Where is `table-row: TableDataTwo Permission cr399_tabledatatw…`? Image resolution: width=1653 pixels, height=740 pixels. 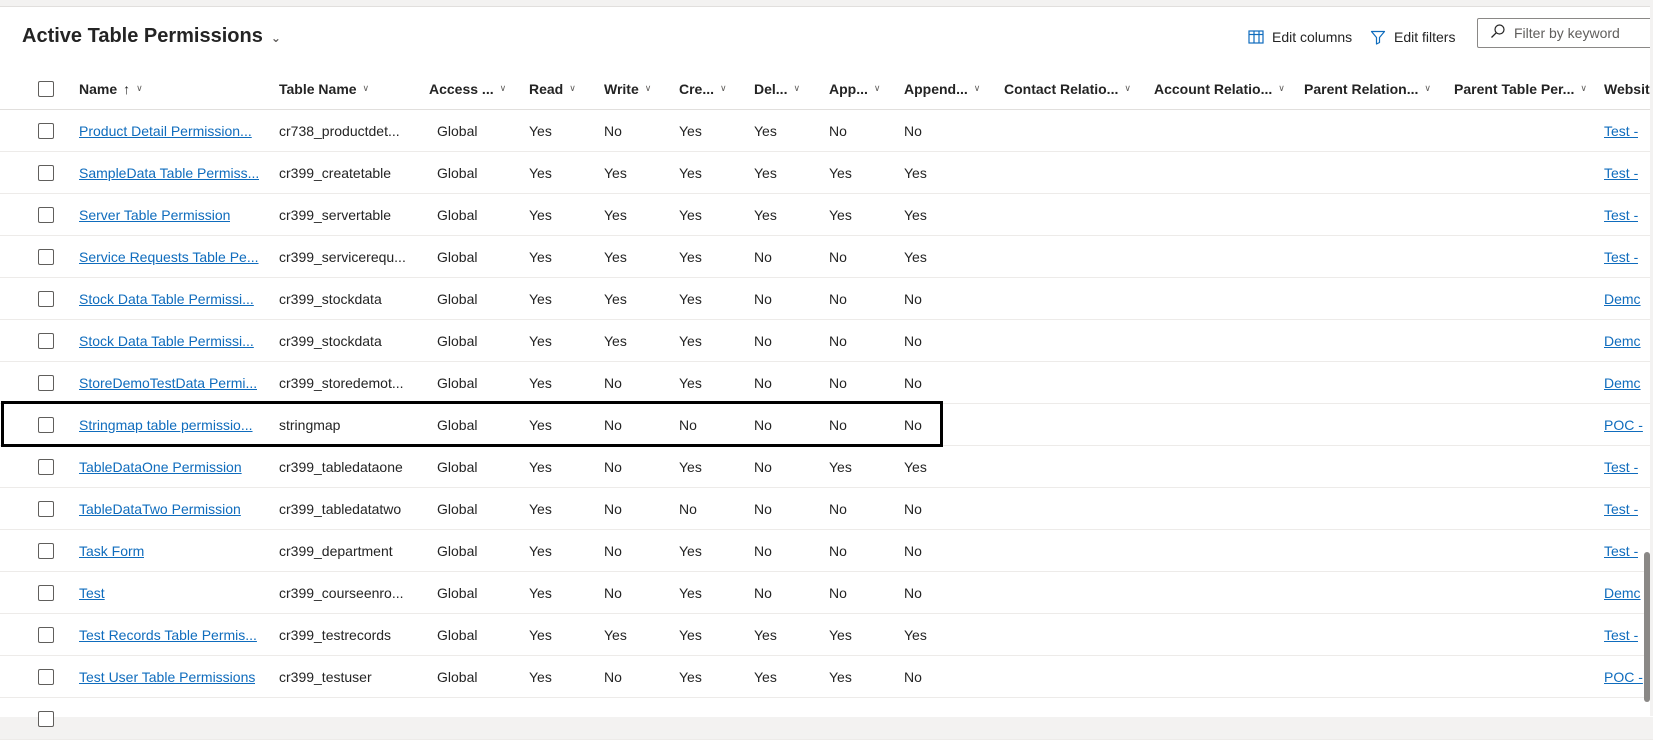 table-row: TableDataTwo Permission cr399_tabledatatw… is located at coordinates (826, 509).